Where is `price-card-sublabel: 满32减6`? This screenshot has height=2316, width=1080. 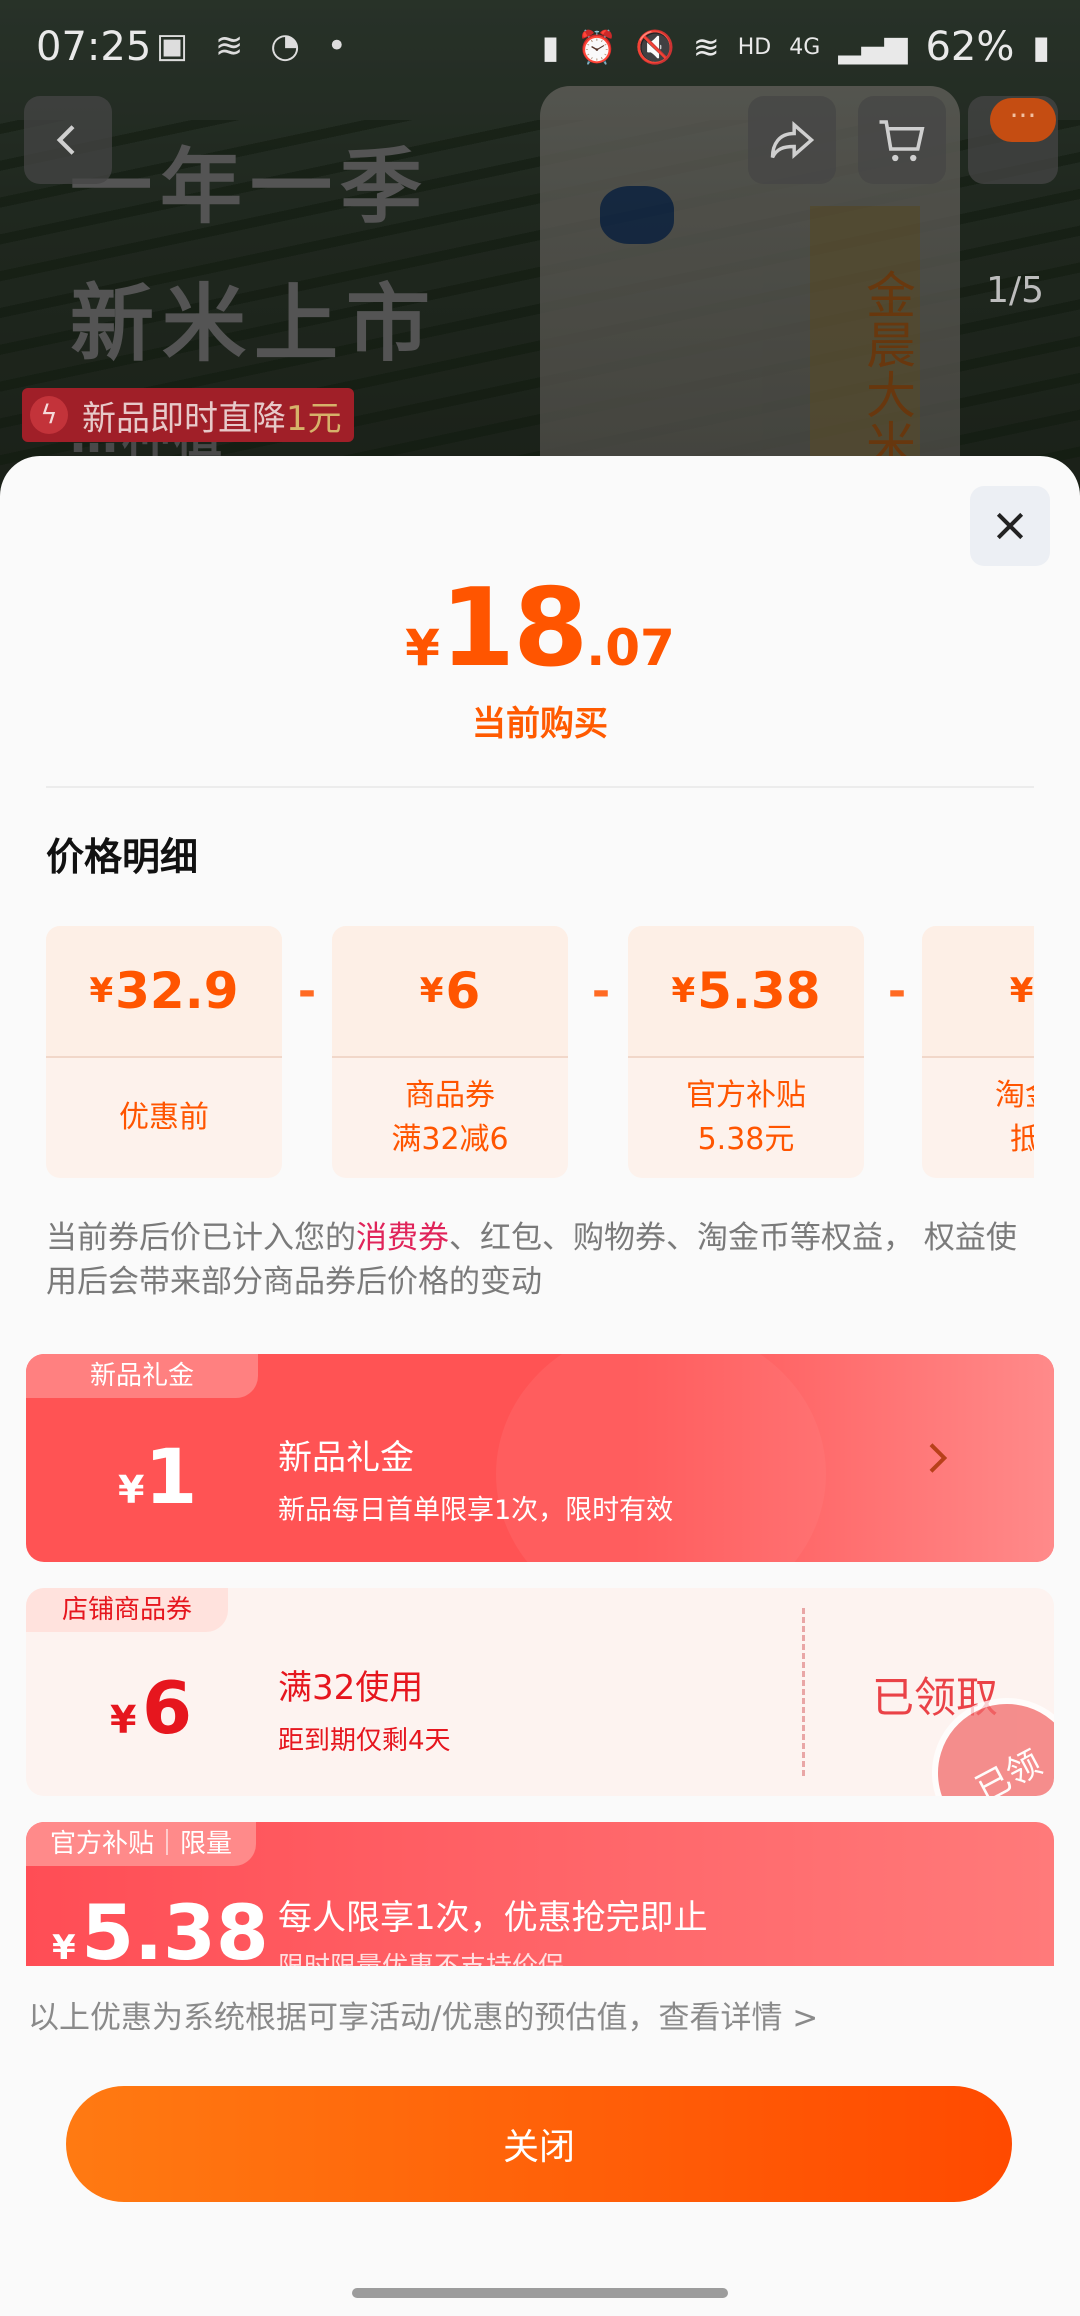 price-card-sublabel: 满32减6 is located at coordinates (450, 1139).